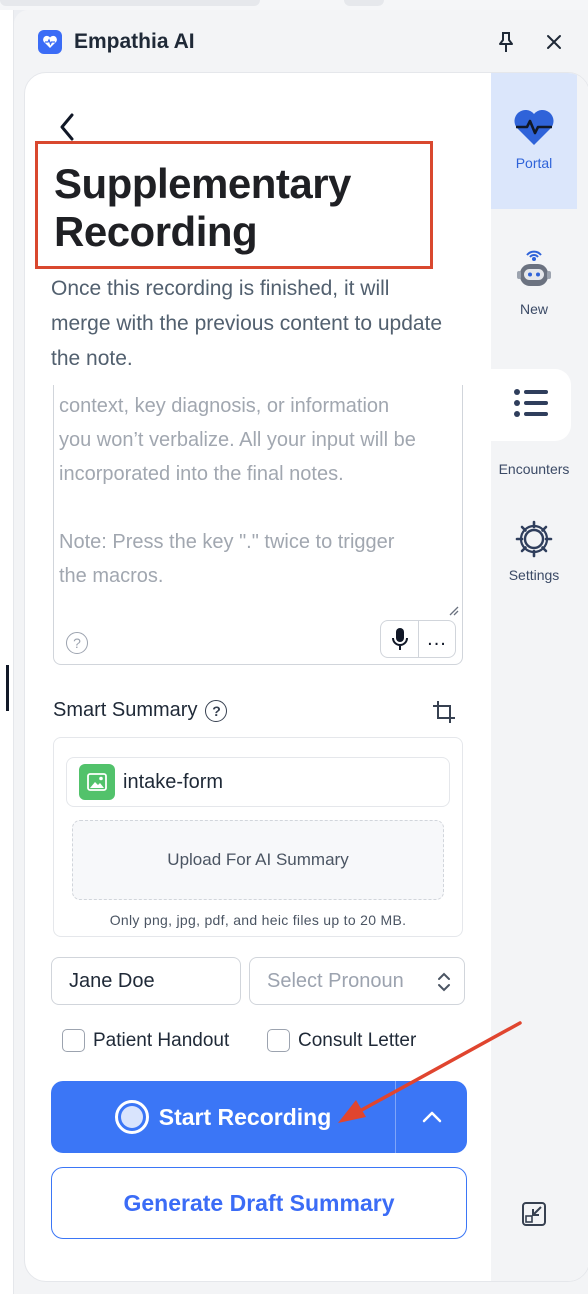 The image size is (588, 1294). Describe the element at coordinates (301, 41) in the screenshot. I see `title-bar: Empathia AI` at that location.